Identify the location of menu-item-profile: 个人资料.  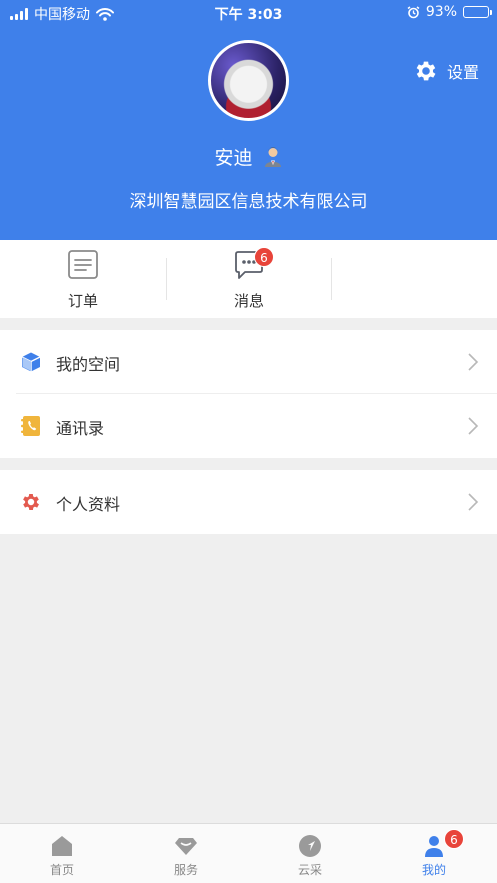
(248, 502).